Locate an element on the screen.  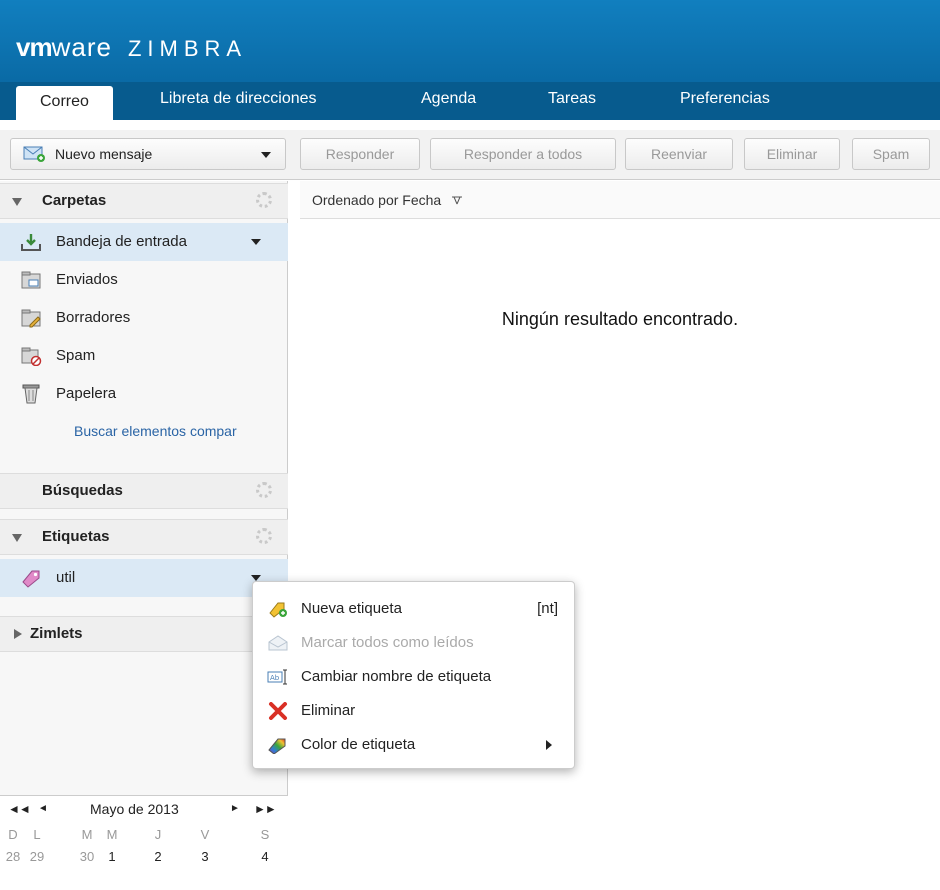
folders-header-label: Carpetas is located at coordinates (74, 200).